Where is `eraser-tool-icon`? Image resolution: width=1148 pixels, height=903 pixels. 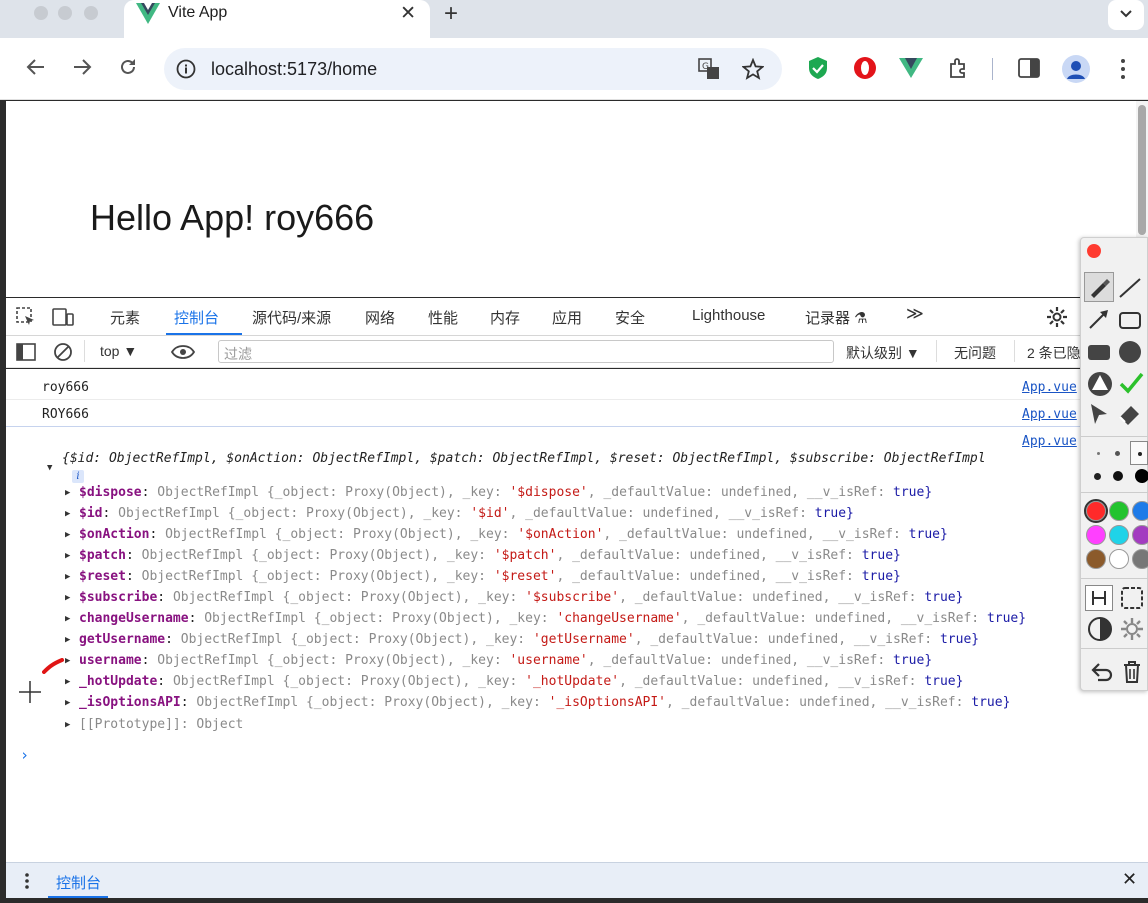
eraser-tool-icon is located at coordinates (1130, 414).